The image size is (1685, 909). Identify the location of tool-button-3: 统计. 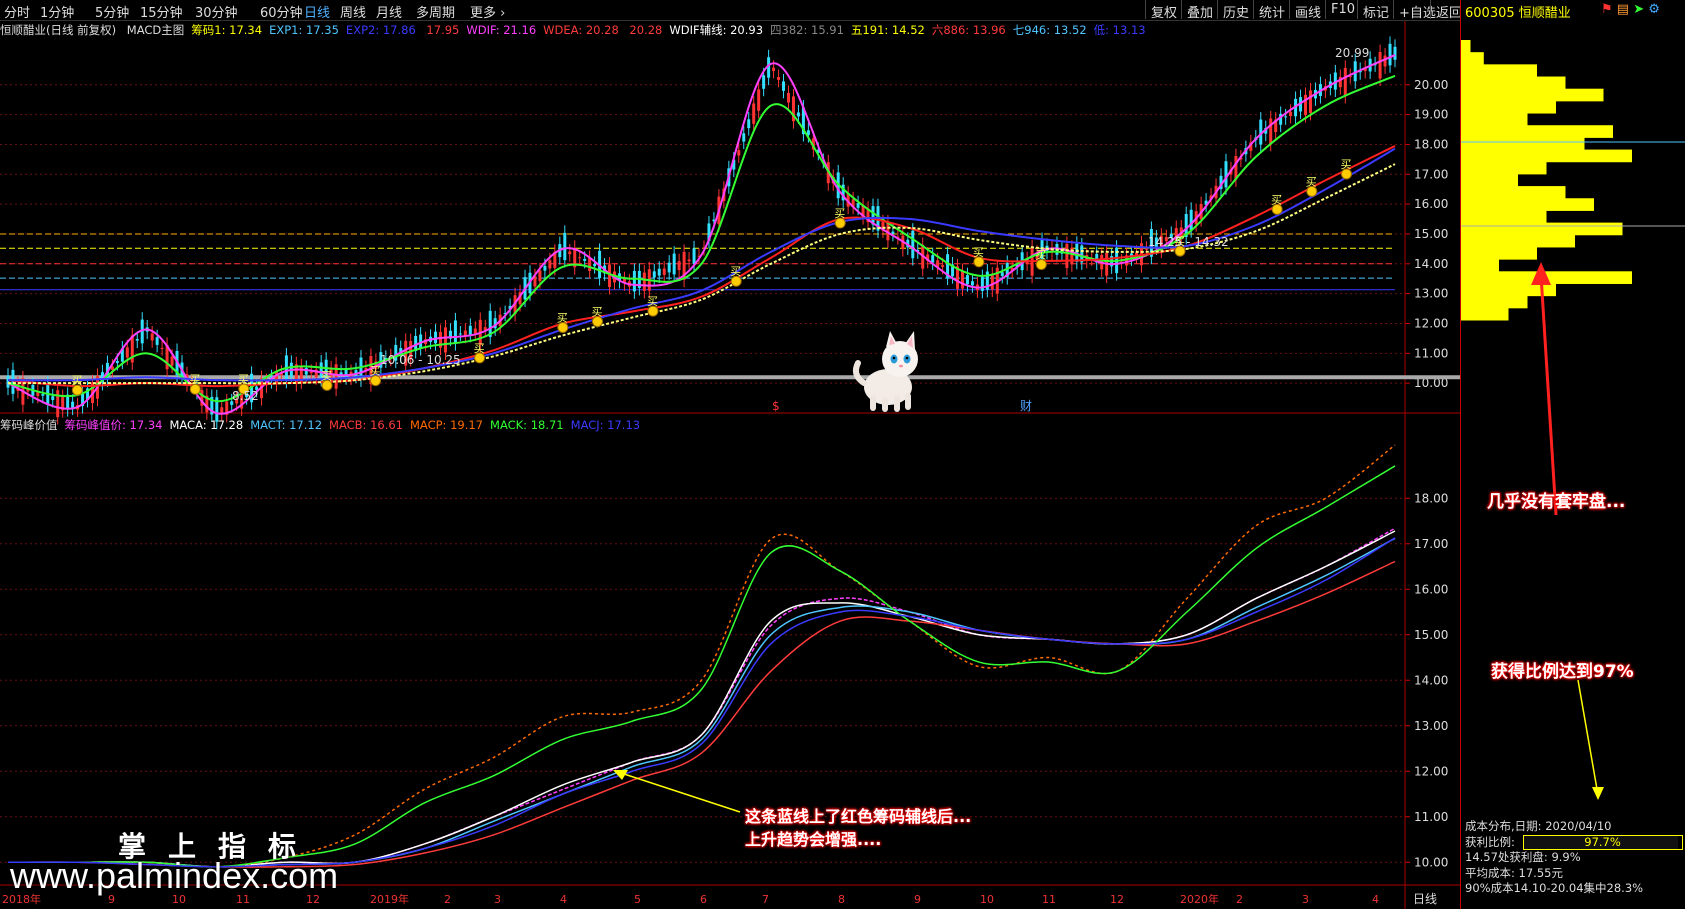
(1271, 10).